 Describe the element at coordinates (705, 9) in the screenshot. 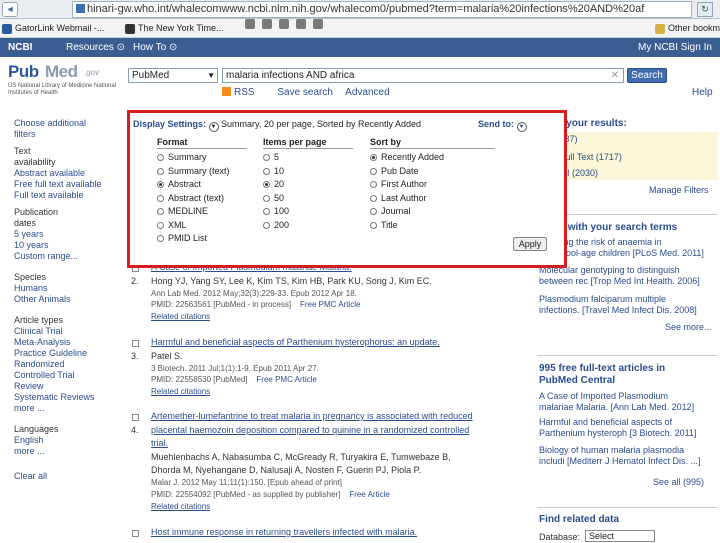

I see `refresh-button: ↻` at that location.